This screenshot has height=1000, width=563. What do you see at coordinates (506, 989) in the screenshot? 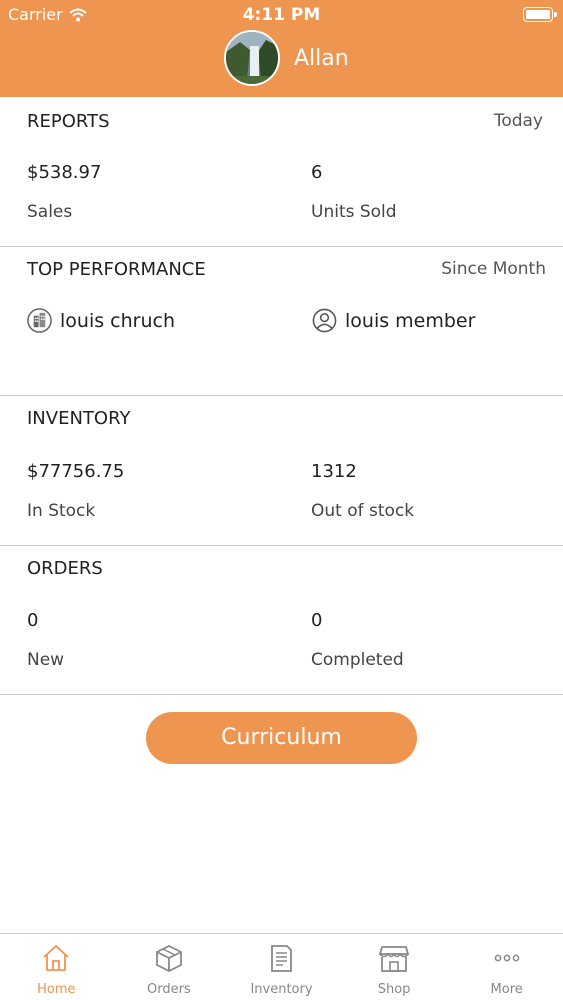
I see `tab-more-label: More` at bounding box center [506, 989].